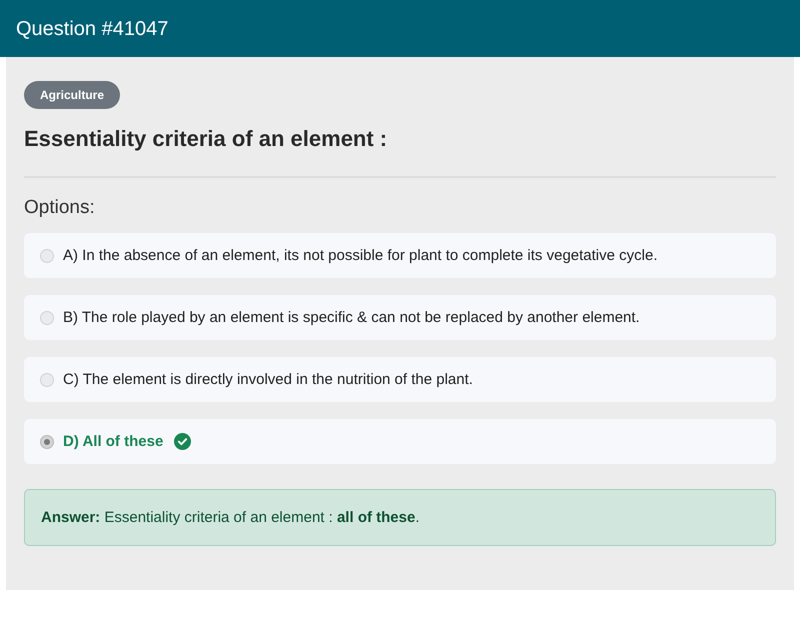  Describe the element at coordinates (72, 95) in the screenshot. I see `category-badge: Agriculture` at that location.